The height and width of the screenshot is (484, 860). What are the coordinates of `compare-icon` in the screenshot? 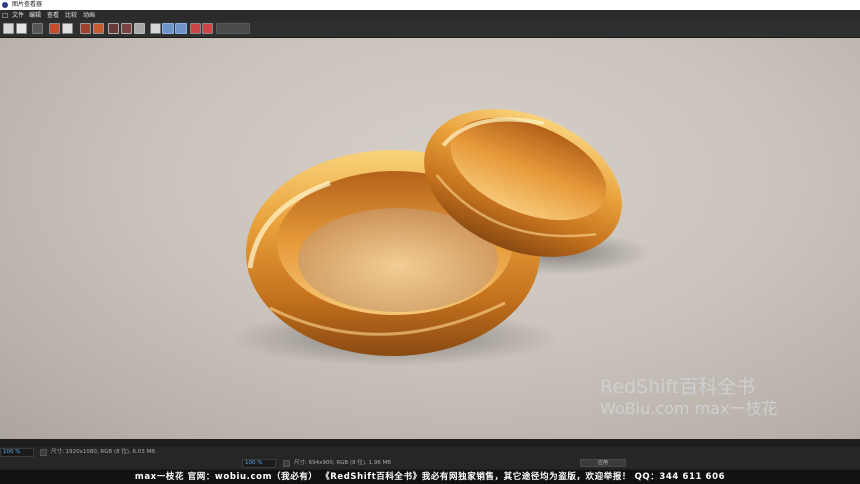 It's located at (139, 28).